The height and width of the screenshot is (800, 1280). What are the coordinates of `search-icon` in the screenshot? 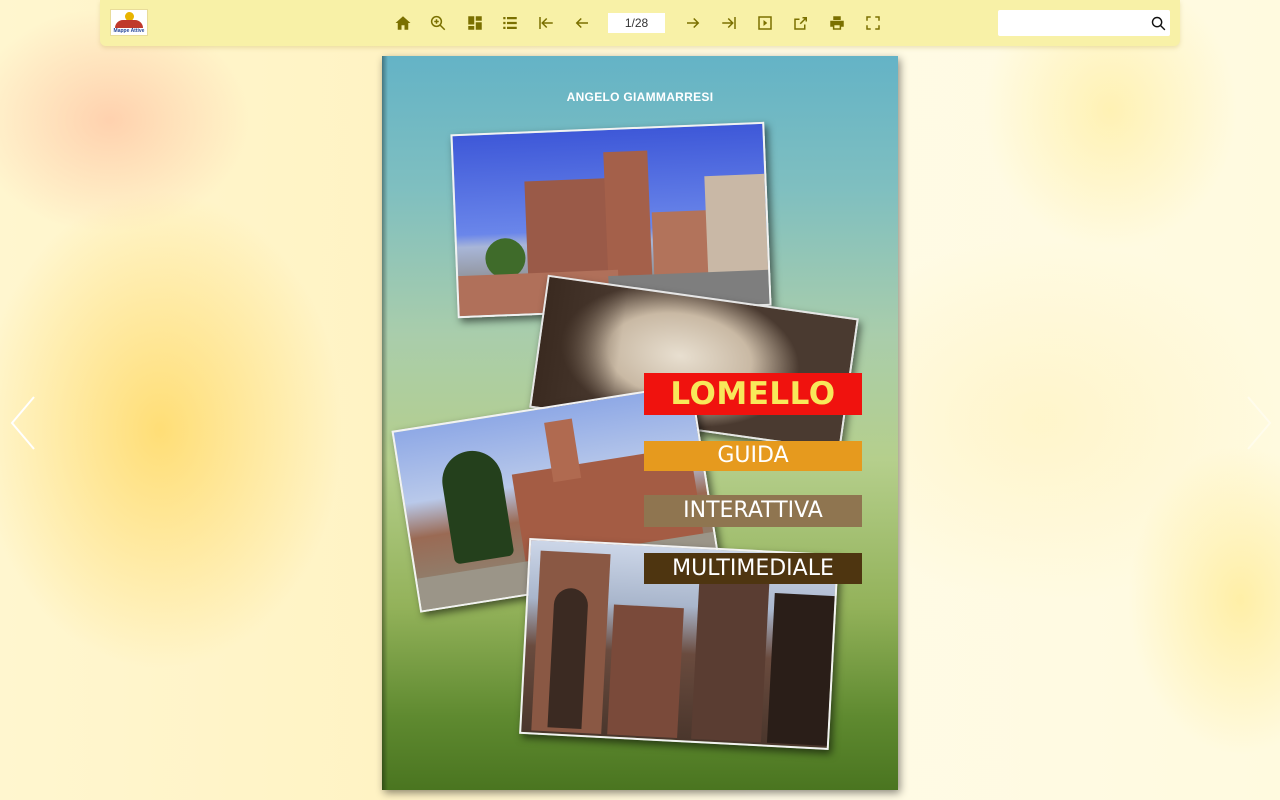 It's located at (1158, 23).